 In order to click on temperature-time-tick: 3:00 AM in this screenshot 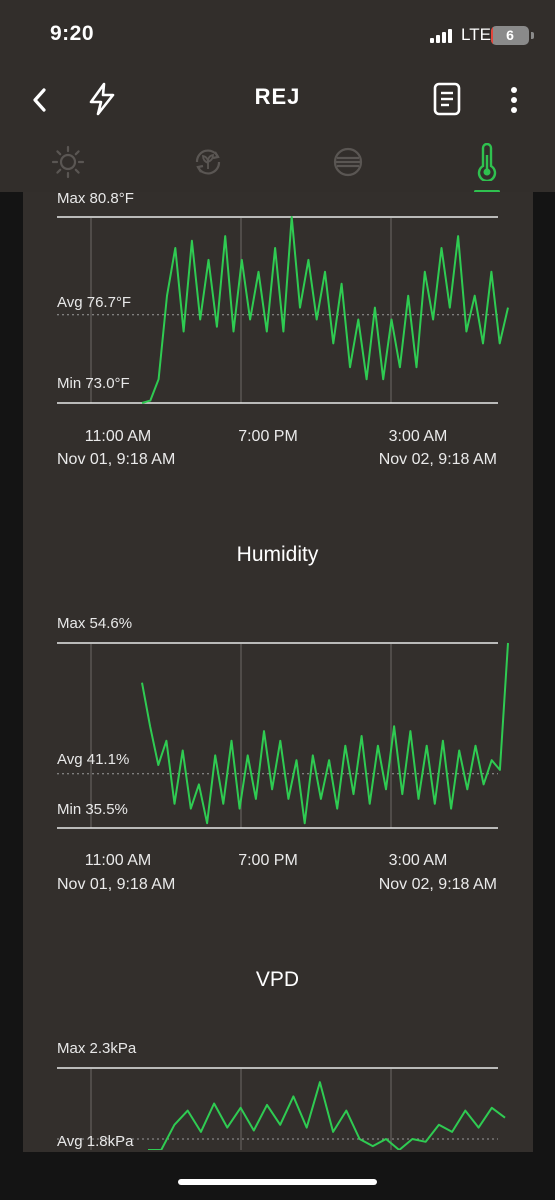, I will do `click(418, 436)`.